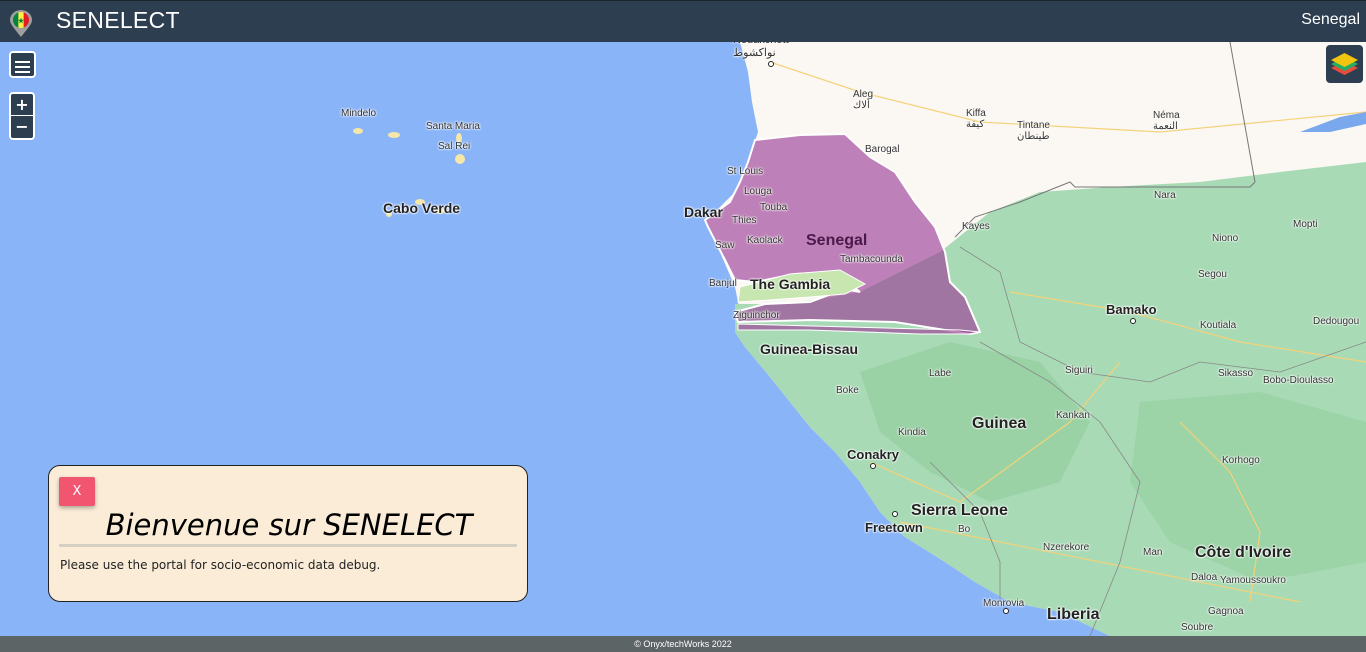 The width and height of the screenshot is (1366, 652). Describe the element at coordinates (703, 212) in the screenshot. I see `place-label-dakar: Dakar` at that location.